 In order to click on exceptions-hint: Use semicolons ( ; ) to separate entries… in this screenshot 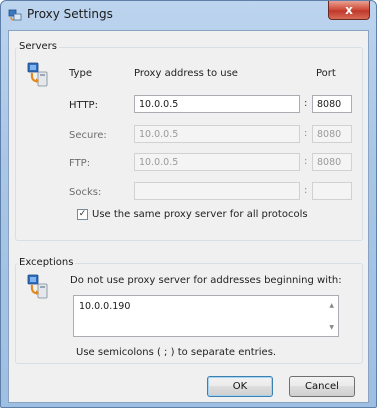, I will do `click(176, 352)`.